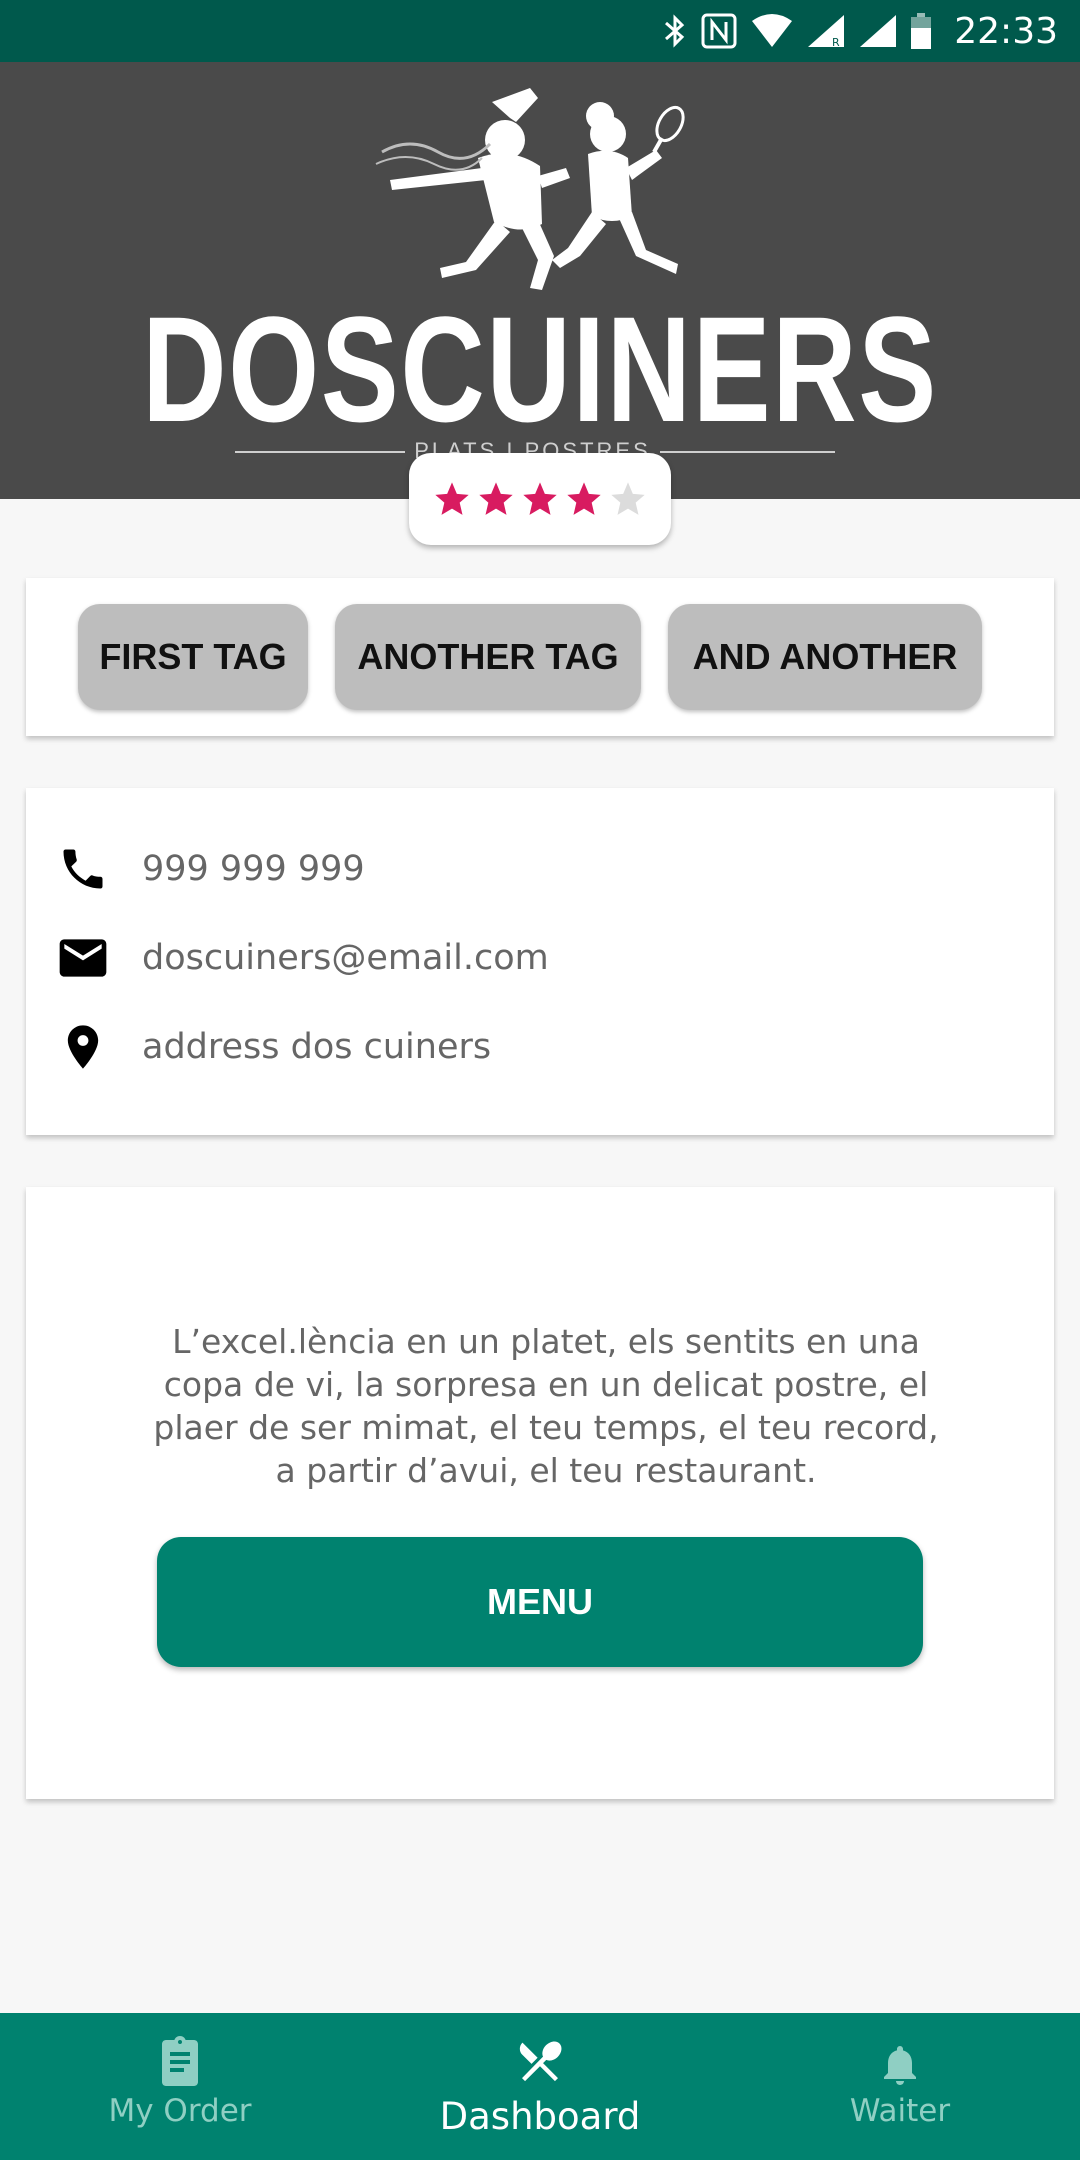 The width and height of the screenshot is (1080, 2160). Describe the element at coordinates (180, 2111) in the screenshot. I see `nav-my-order-label: My Order` at that location.